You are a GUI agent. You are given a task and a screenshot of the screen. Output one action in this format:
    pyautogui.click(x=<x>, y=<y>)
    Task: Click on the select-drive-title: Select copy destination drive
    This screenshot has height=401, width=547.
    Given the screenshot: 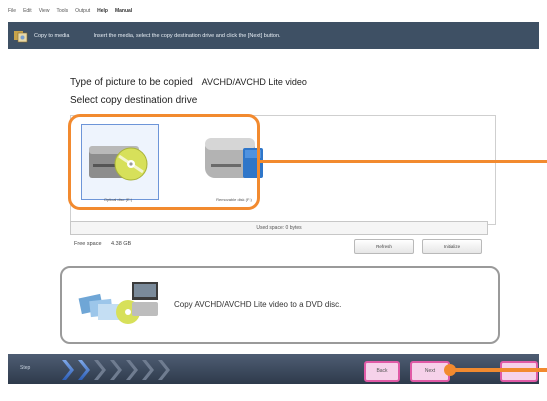 What is the action you would take?
    pyautogui.click(x=134, y=100)
    